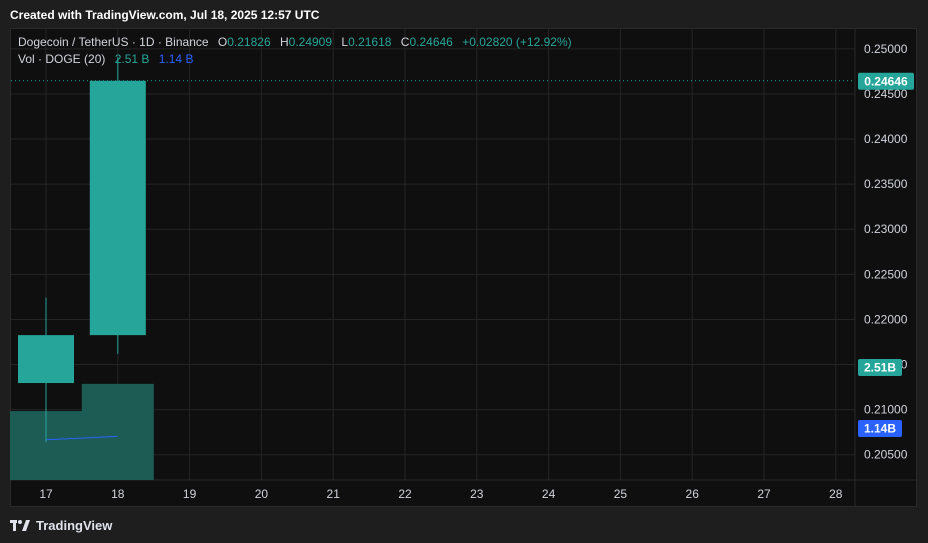 The height and width of the screenshot is (543, 928). What do you see at coordinates (764, 494) in the screenshot?
I see `x-tick-label: 27` at bounding box center [764, 494].